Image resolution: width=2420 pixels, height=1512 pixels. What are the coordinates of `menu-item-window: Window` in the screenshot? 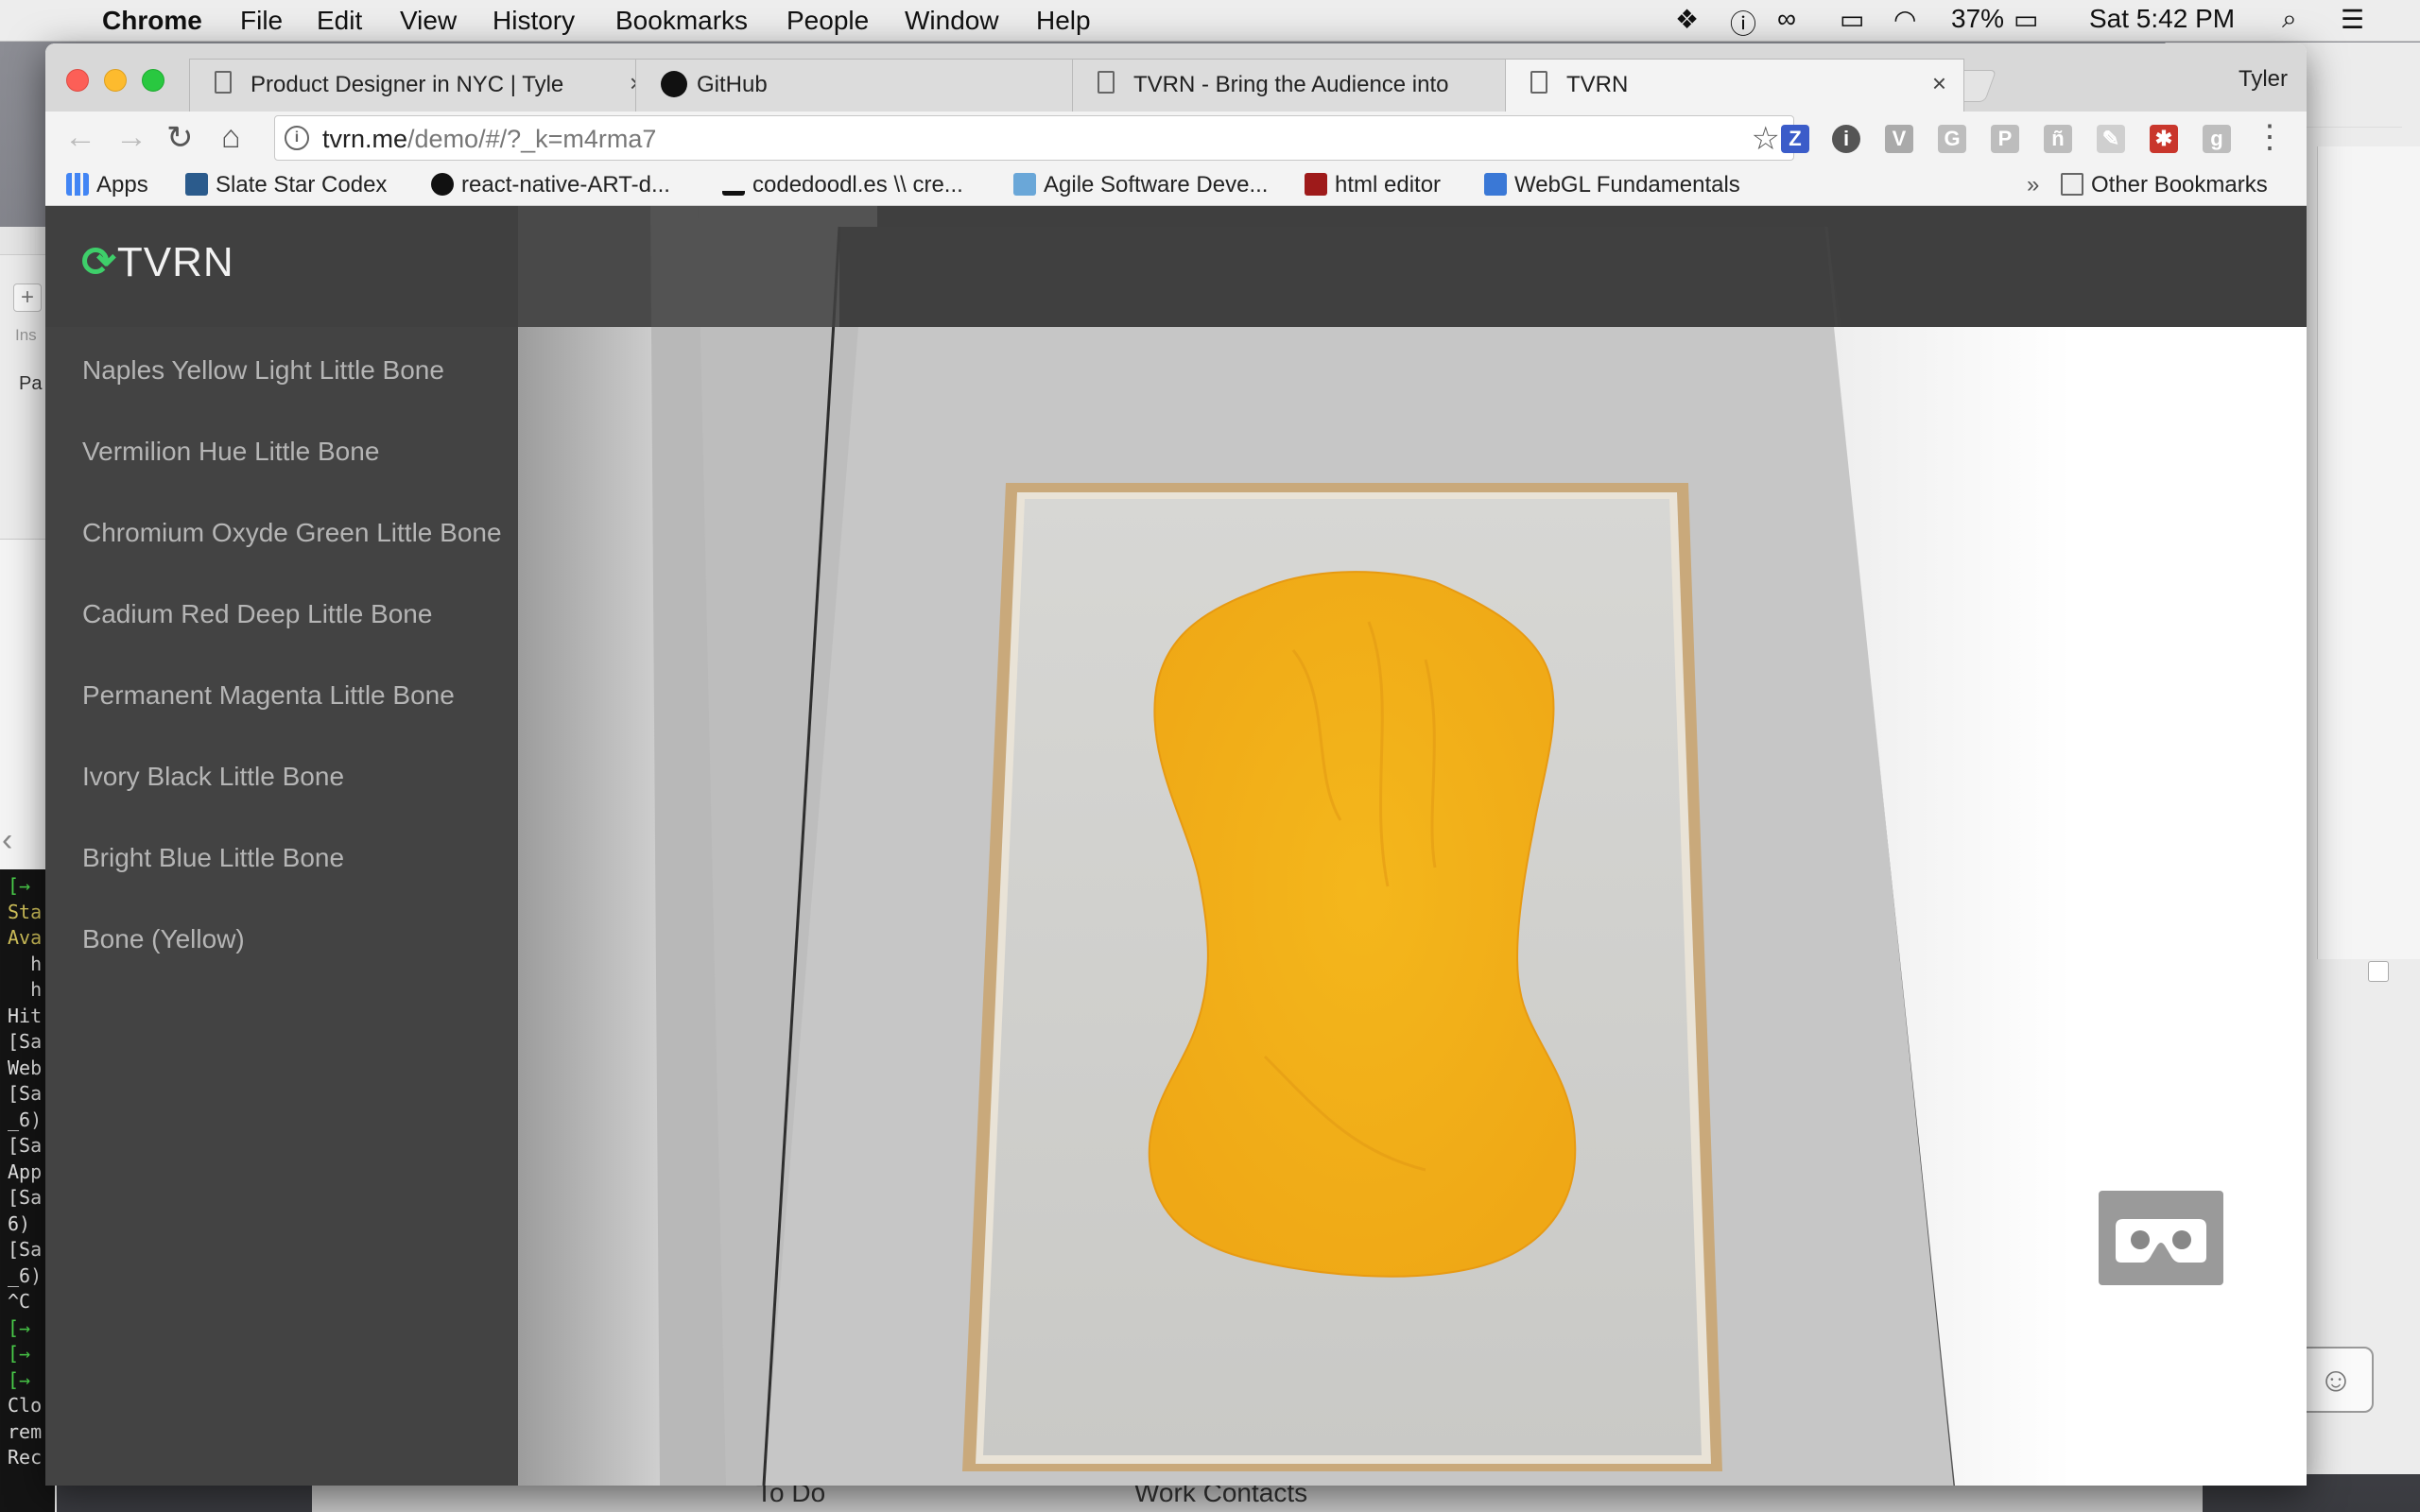 It's located at (952, 21).